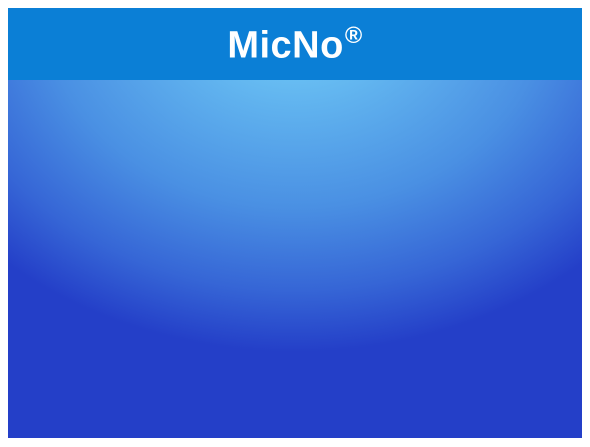  Describe the element at coordinates (285, 45) in the screenshot. I see `slide-title-text: MicNo` at that location.